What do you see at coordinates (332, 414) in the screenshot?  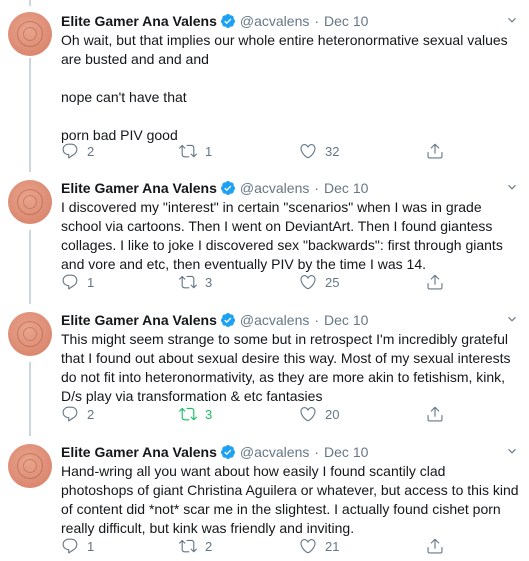 I see `like-count: 20` at bounding box center [332, 414].